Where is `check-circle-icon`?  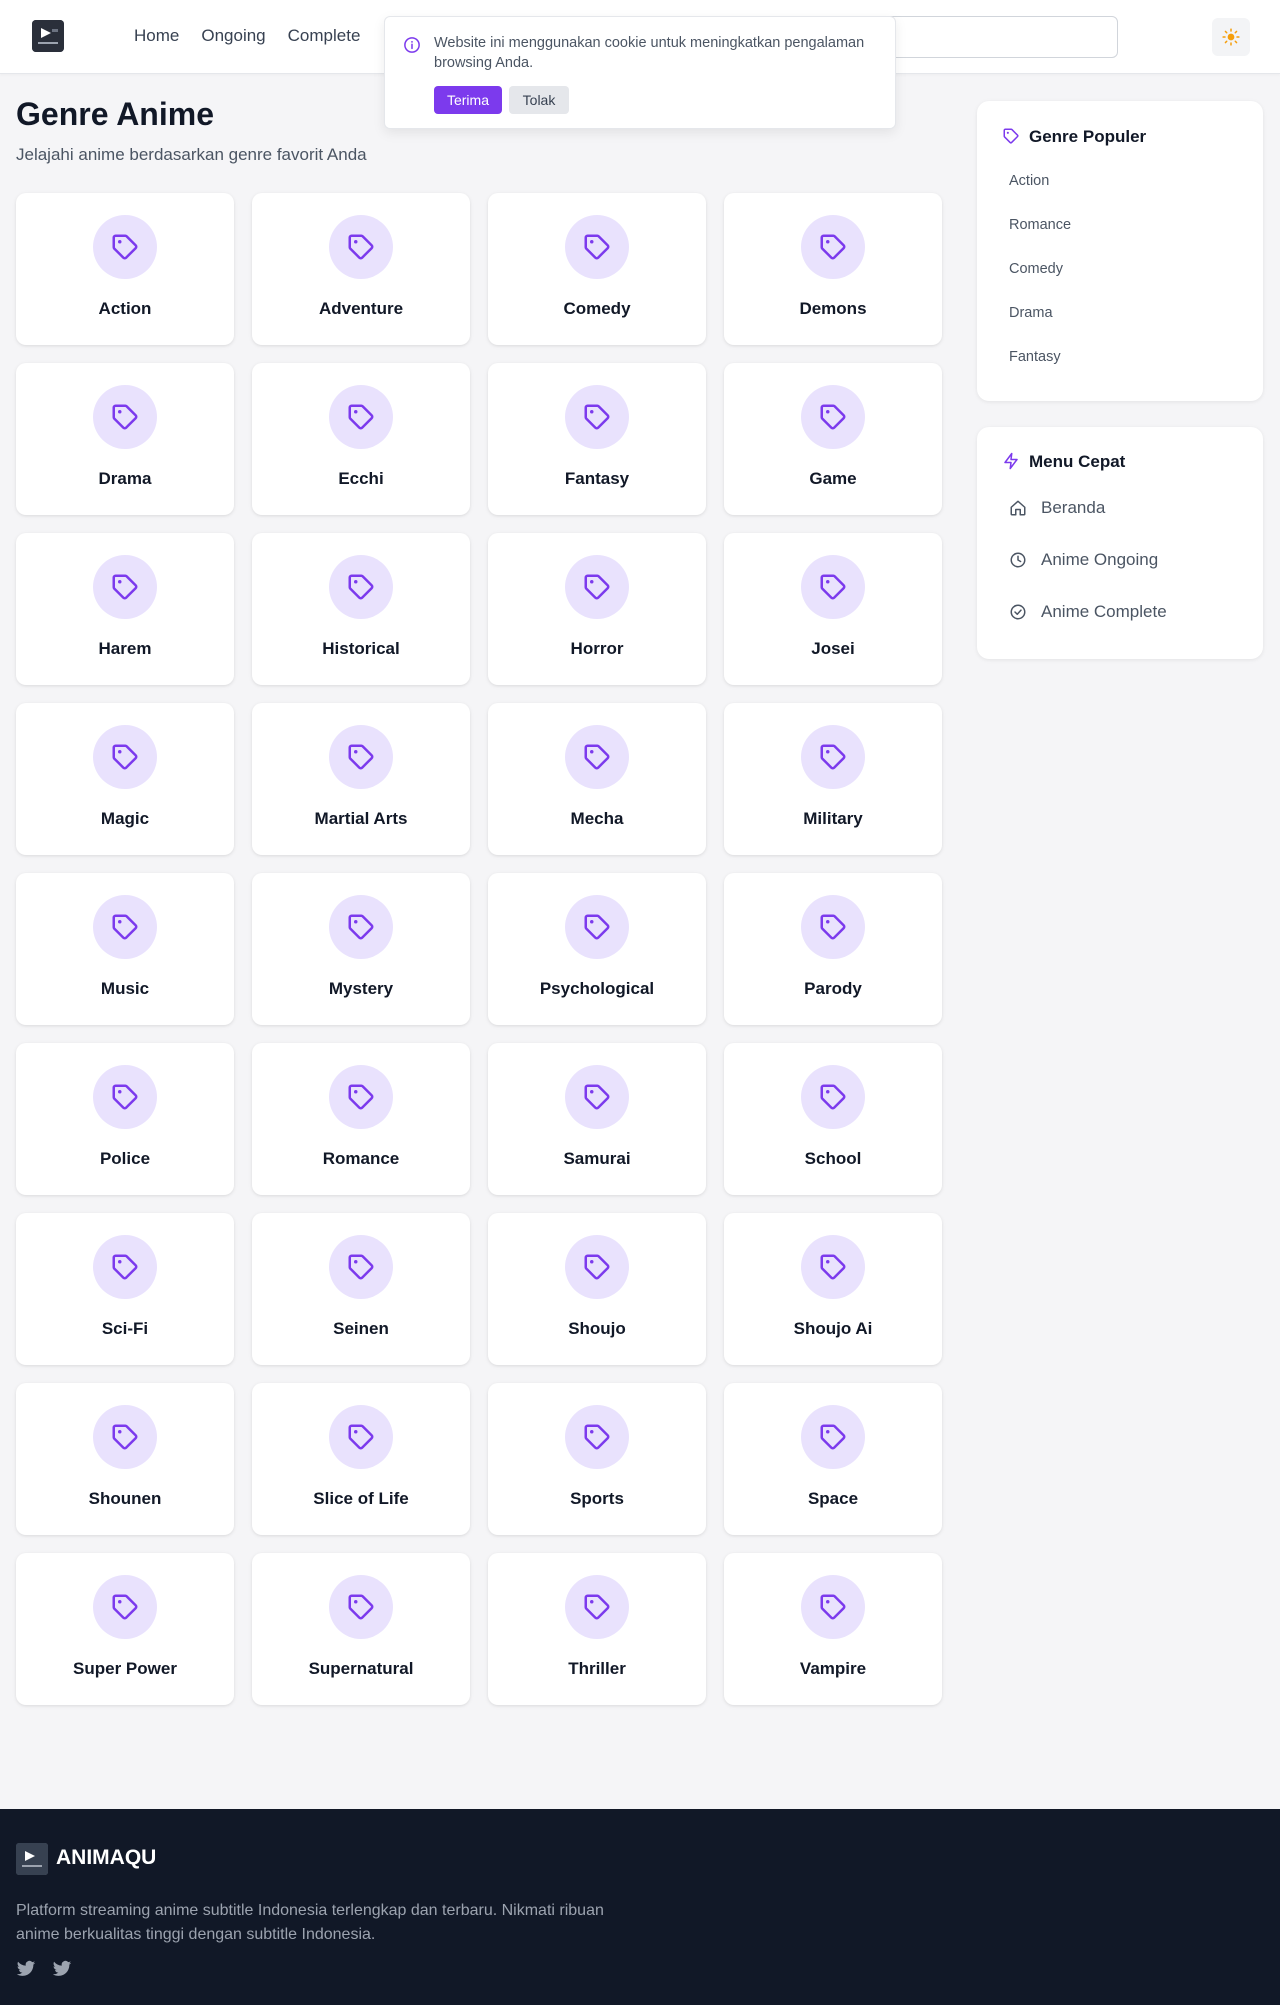 check-circle-icon is located at coordinates (1018, 612).